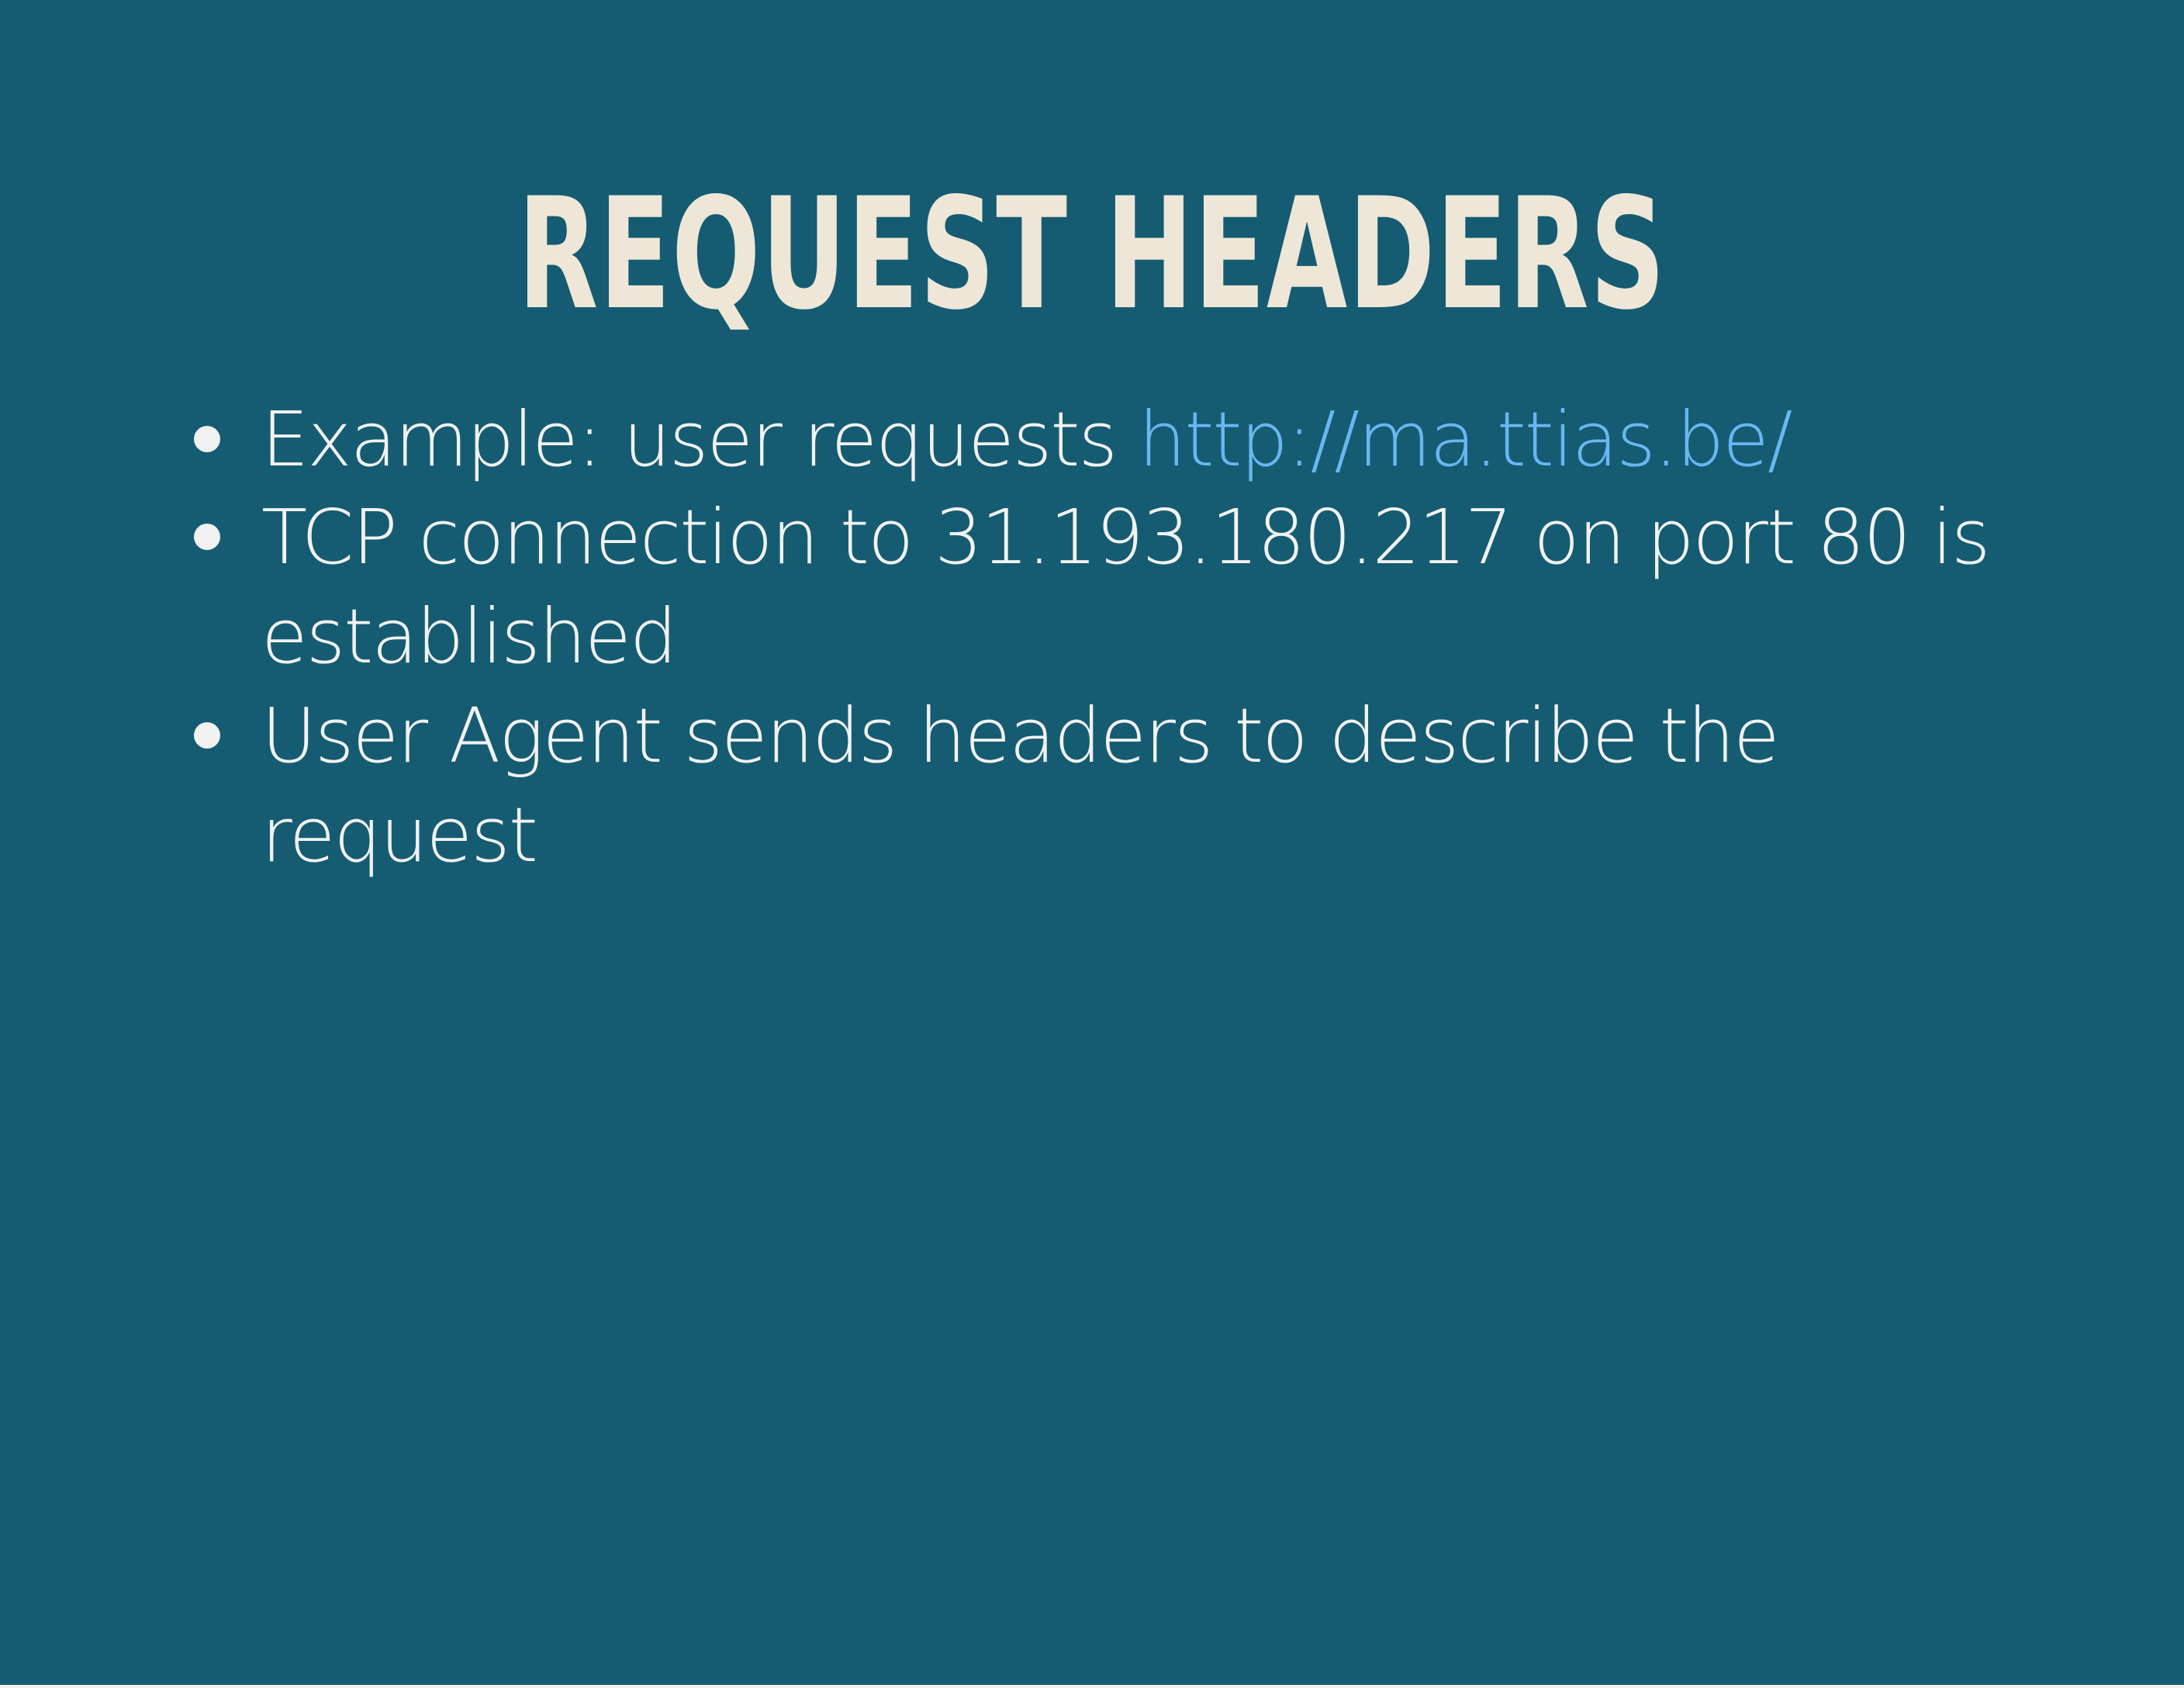 The image size is (2184, 1688). Describe the element at coordinates (469, 636) in the screenshot. I see `bullet-tcp-line-2: established` at that location.